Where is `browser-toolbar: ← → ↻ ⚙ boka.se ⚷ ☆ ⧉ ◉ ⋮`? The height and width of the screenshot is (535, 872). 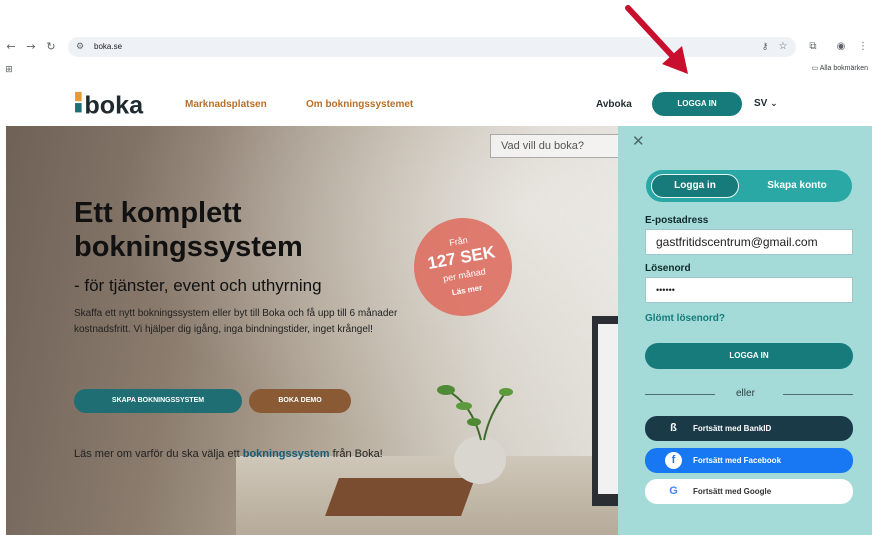 browser-toolbar: ← → ↻ ⚙ boka.se ⚷ ☆ ⧉ ◉ ⋮ is located at coordinates (436, 47).